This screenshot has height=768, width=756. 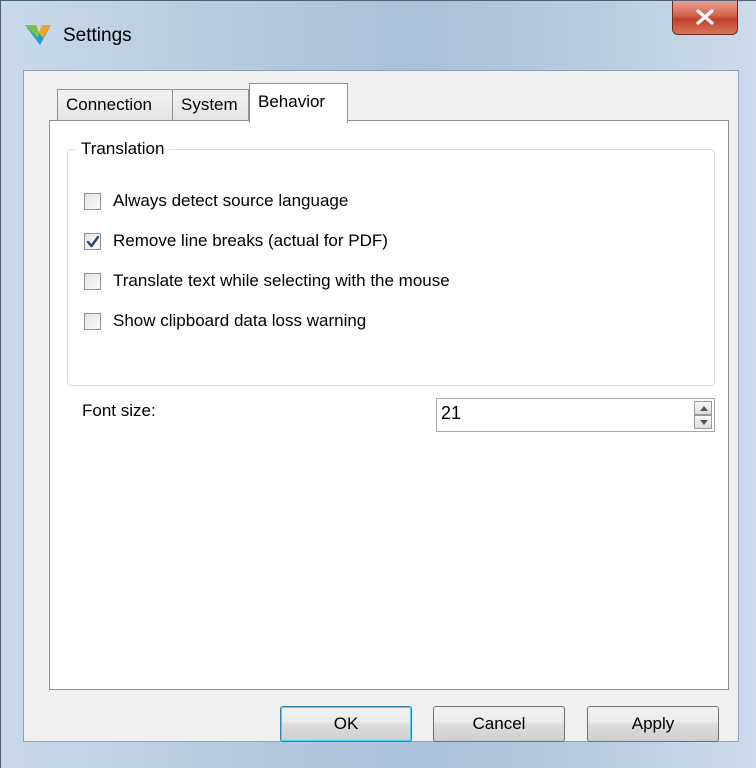 I want to click on cancel-button: Cancel, so click(x=499, y=724).